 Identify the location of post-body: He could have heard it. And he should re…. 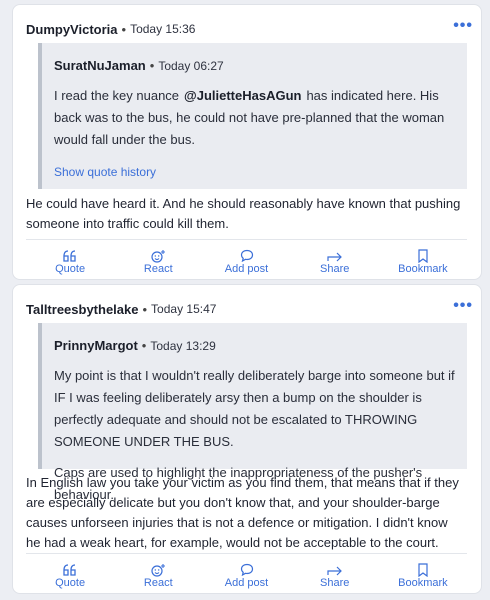
(243, 213).